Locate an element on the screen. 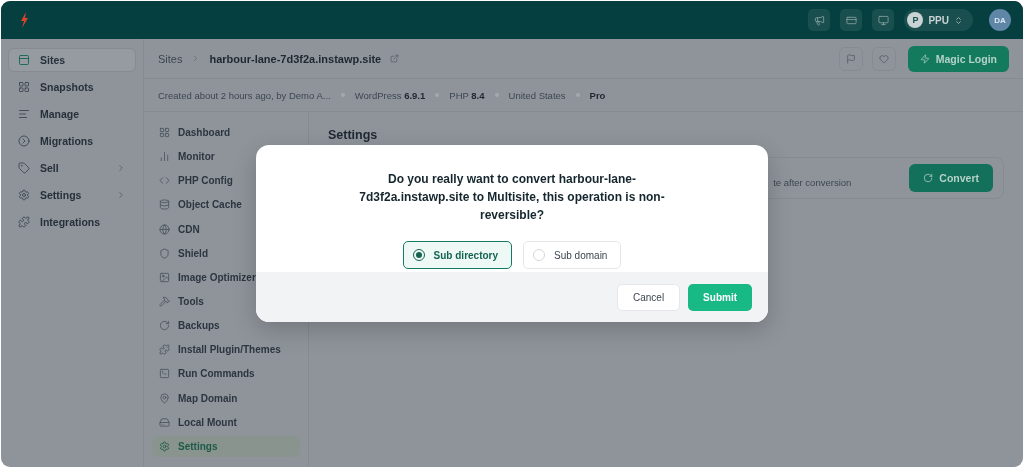 The height and width of the screenshot is (468, 1024). site-nav-item: Tools is located at coordinates (226, 301).